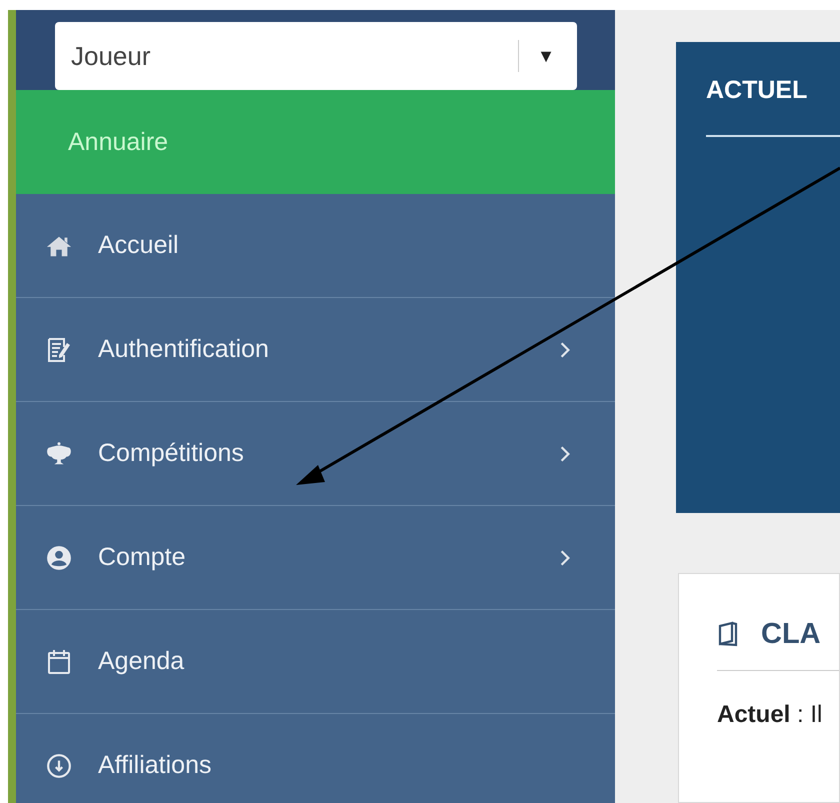 This screenshot has height=803, width=840. What do you see at coordinates (791, 634) in the screenshot?
I see `card-title: CLA` at bounding box center [791, 634].